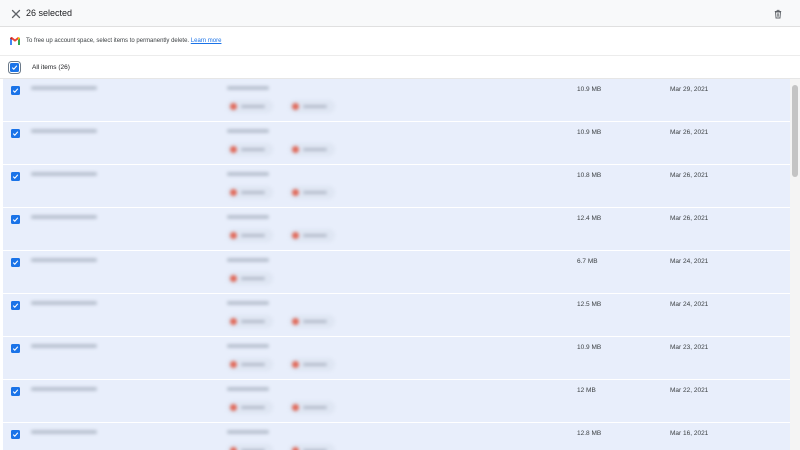  I want to click on table-row: 12.4 MB Mar 26, 2021, so click(396, 229).